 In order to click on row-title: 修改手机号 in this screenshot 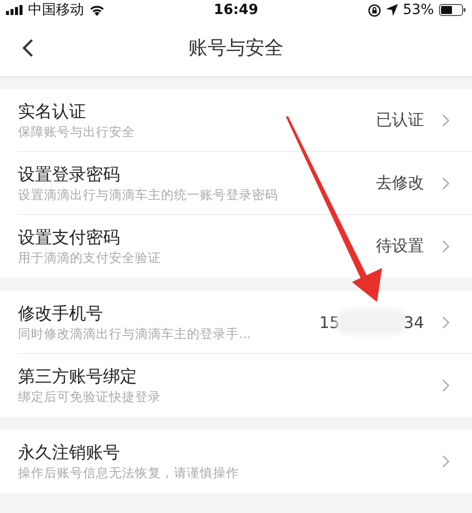, I will do `click(61, 313)`.